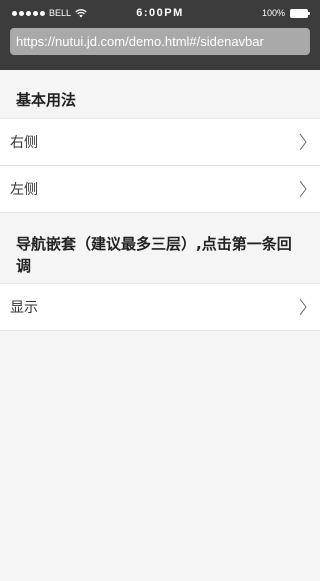 The image size is (320, 581). What do you see at coordinates (300, 13) in the screenshot?
I see `battery-icon` at bounding box center [300, 13].